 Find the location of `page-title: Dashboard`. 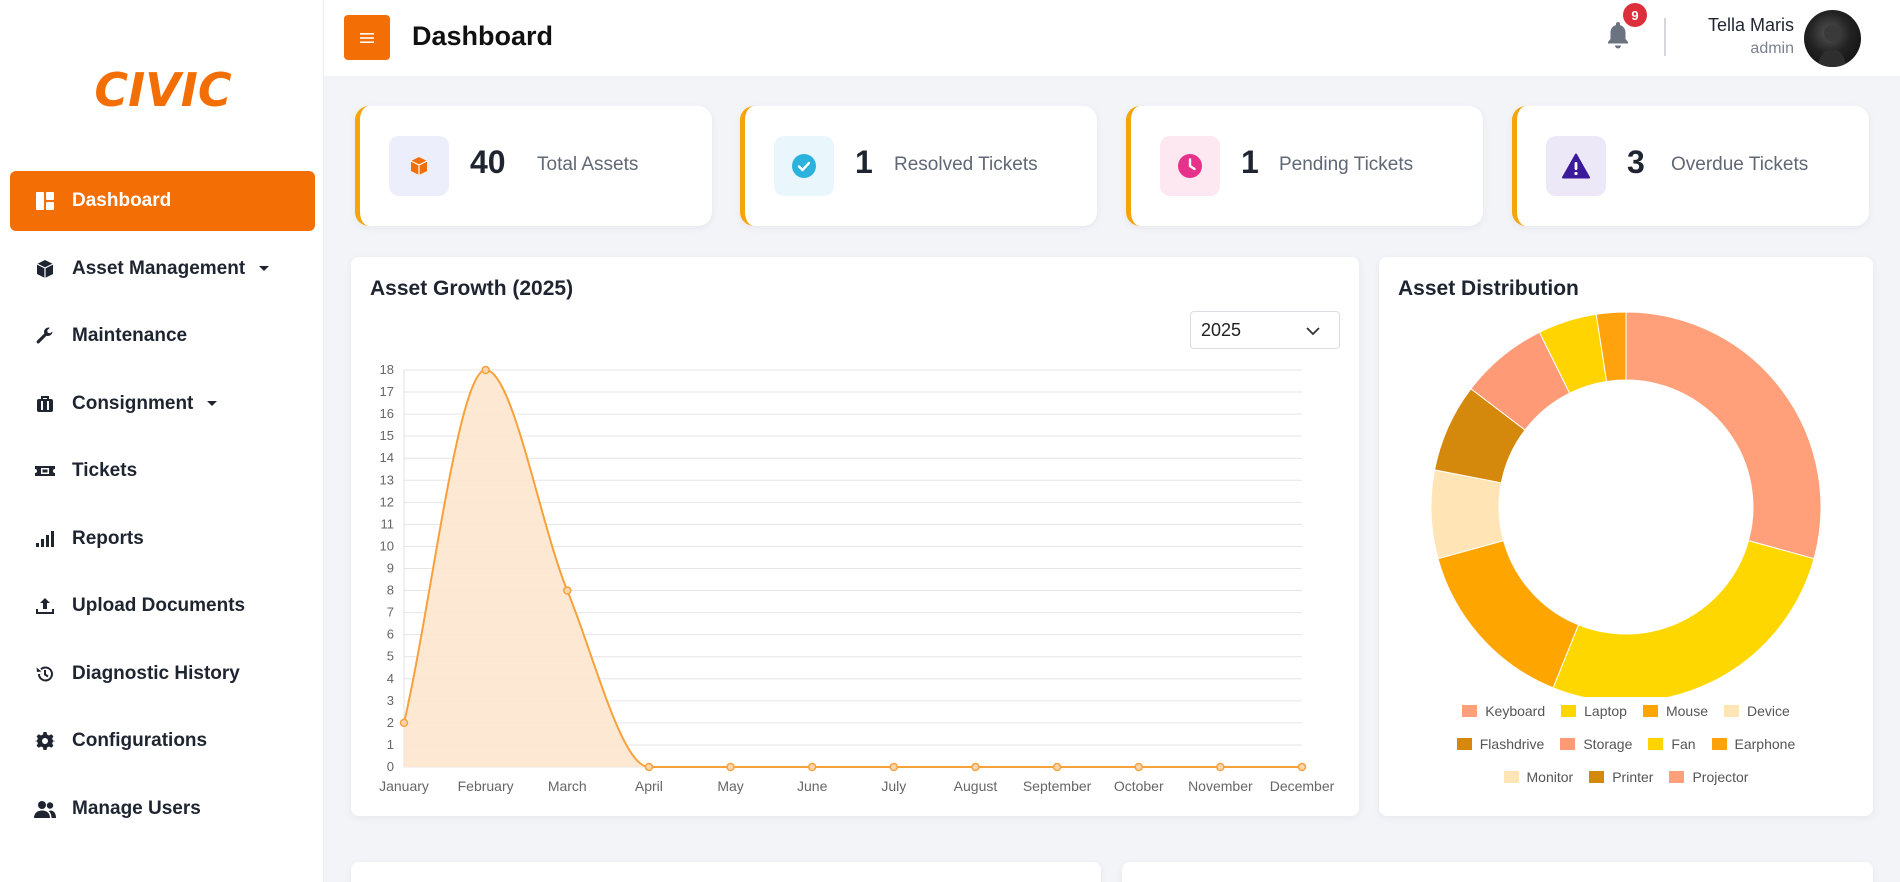

page-title: Dashboard is located at coordinates (483, 36).